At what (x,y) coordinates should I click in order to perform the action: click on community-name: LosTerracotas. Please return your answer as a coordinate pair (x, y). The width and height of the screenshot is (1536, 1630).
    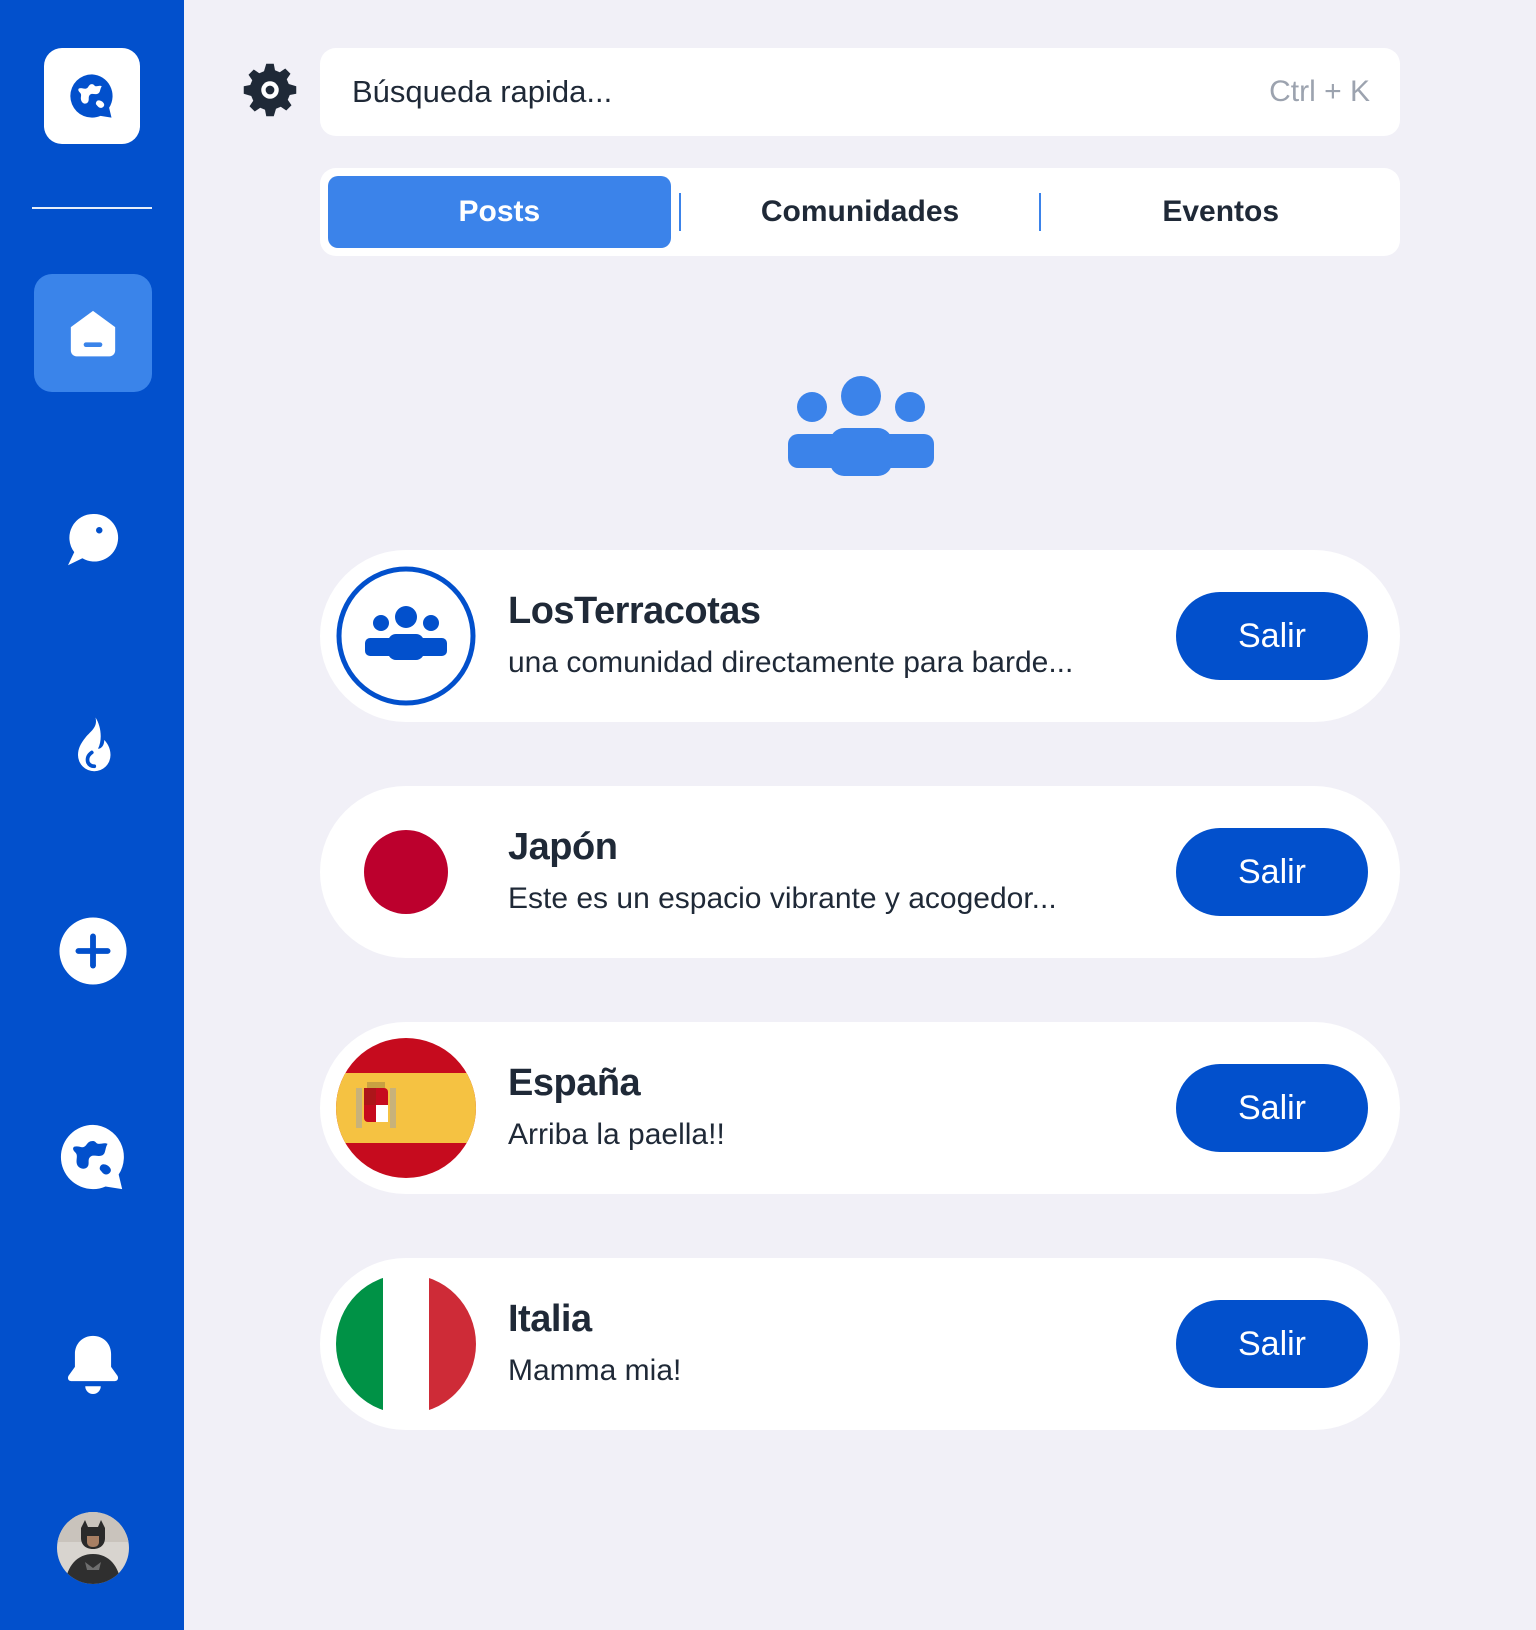
    Looking at the image, I should click on (634, 611).